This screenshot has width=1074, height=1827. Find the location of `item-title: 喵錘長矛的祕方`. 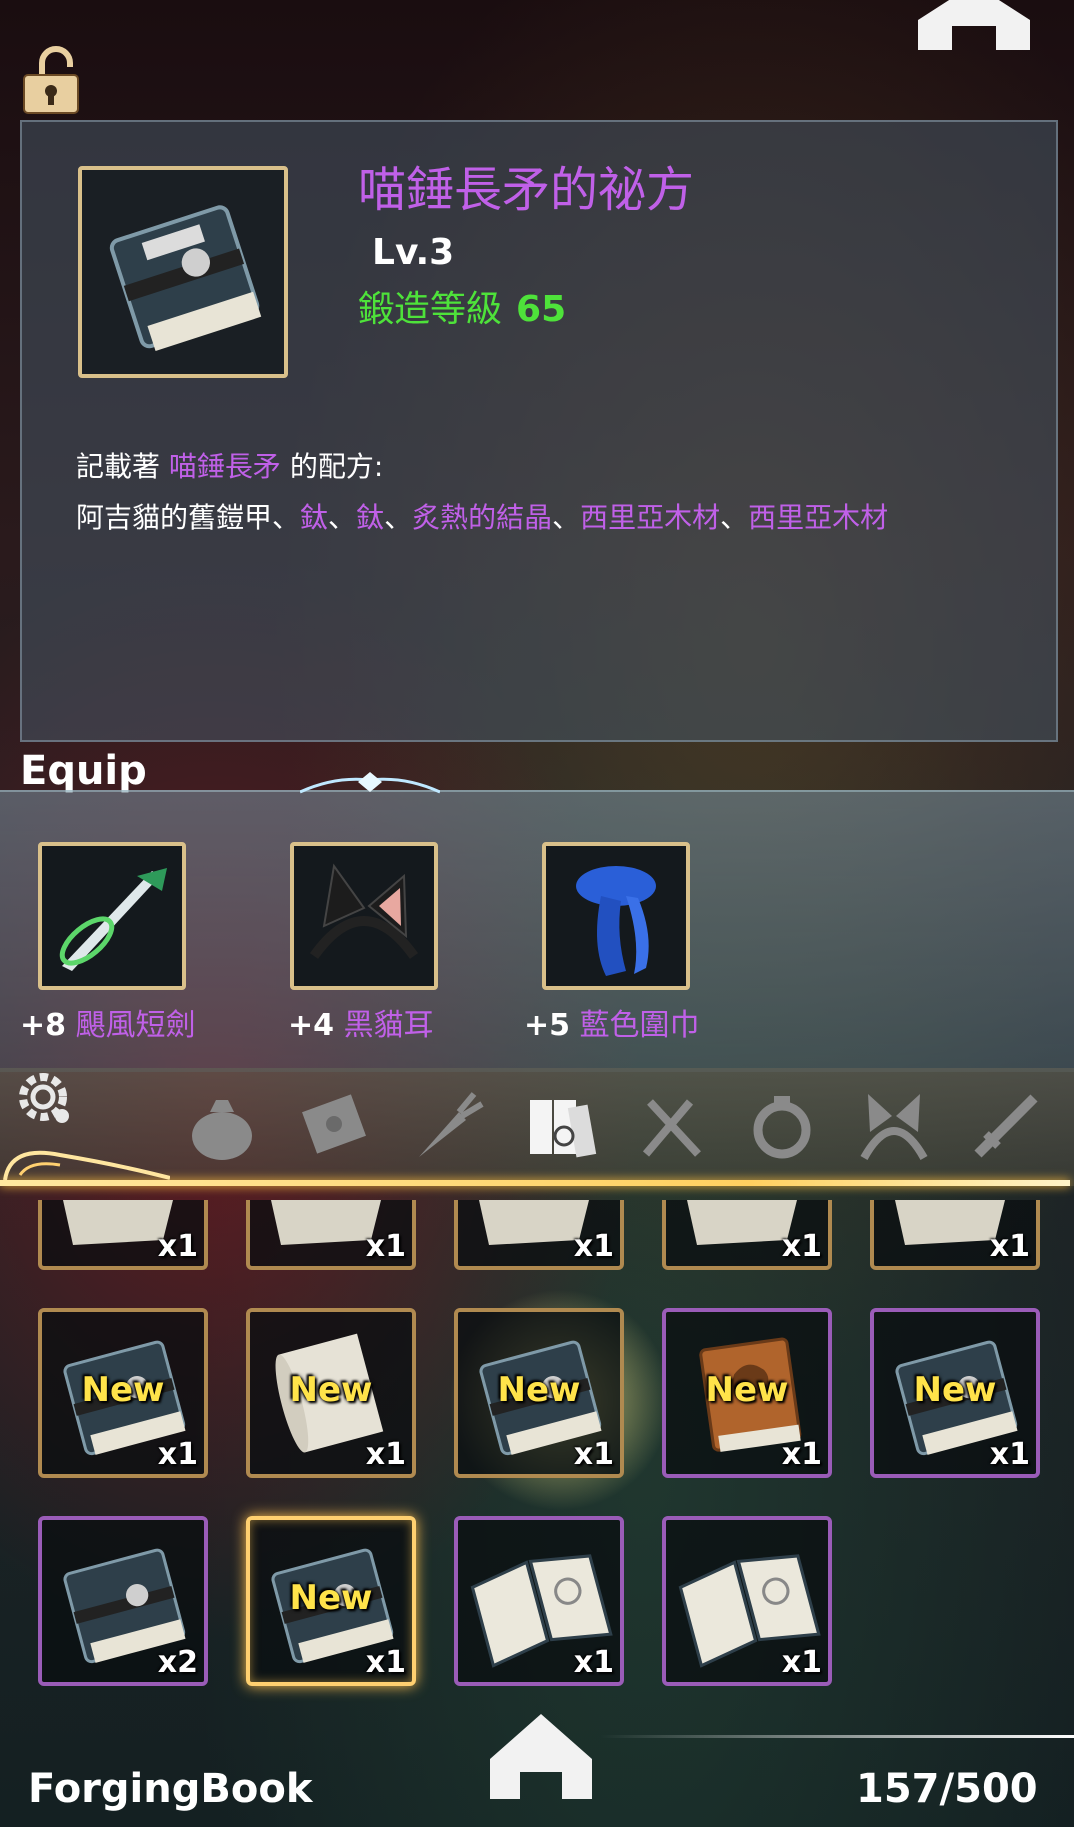

item-title: 喵錘長矛的祕方 is located at coordinates (526, 190).